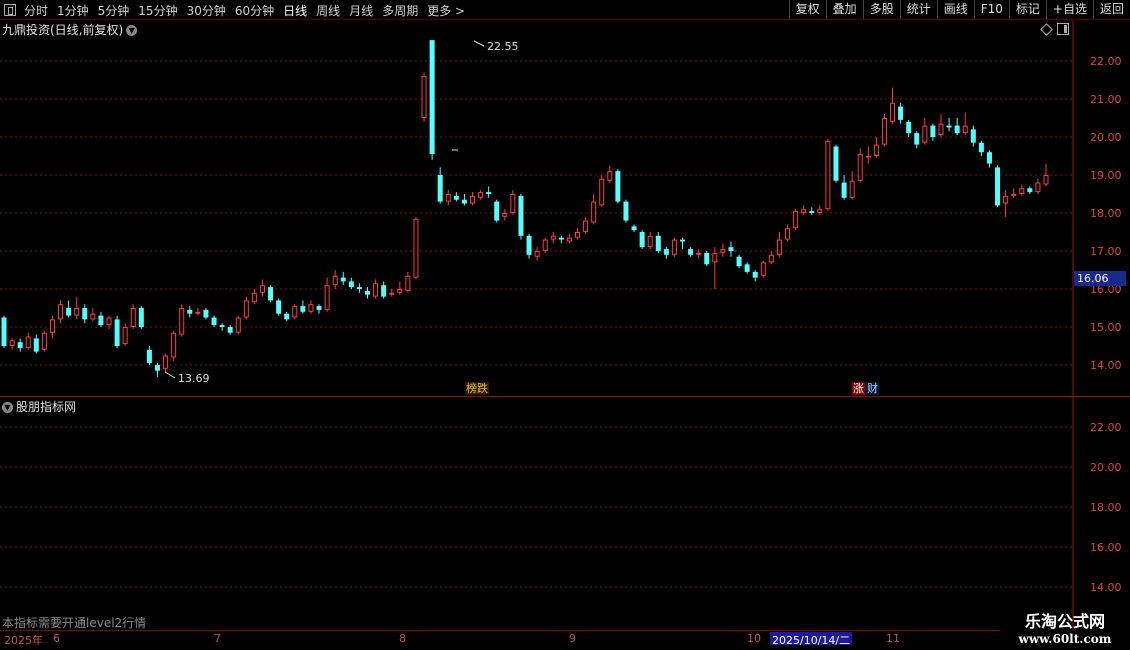 This screenshot has height=650, width=1130. Describe the element at coordinates (1027, 9) in the screenshot. I see `mark-button: 标记` at that location.